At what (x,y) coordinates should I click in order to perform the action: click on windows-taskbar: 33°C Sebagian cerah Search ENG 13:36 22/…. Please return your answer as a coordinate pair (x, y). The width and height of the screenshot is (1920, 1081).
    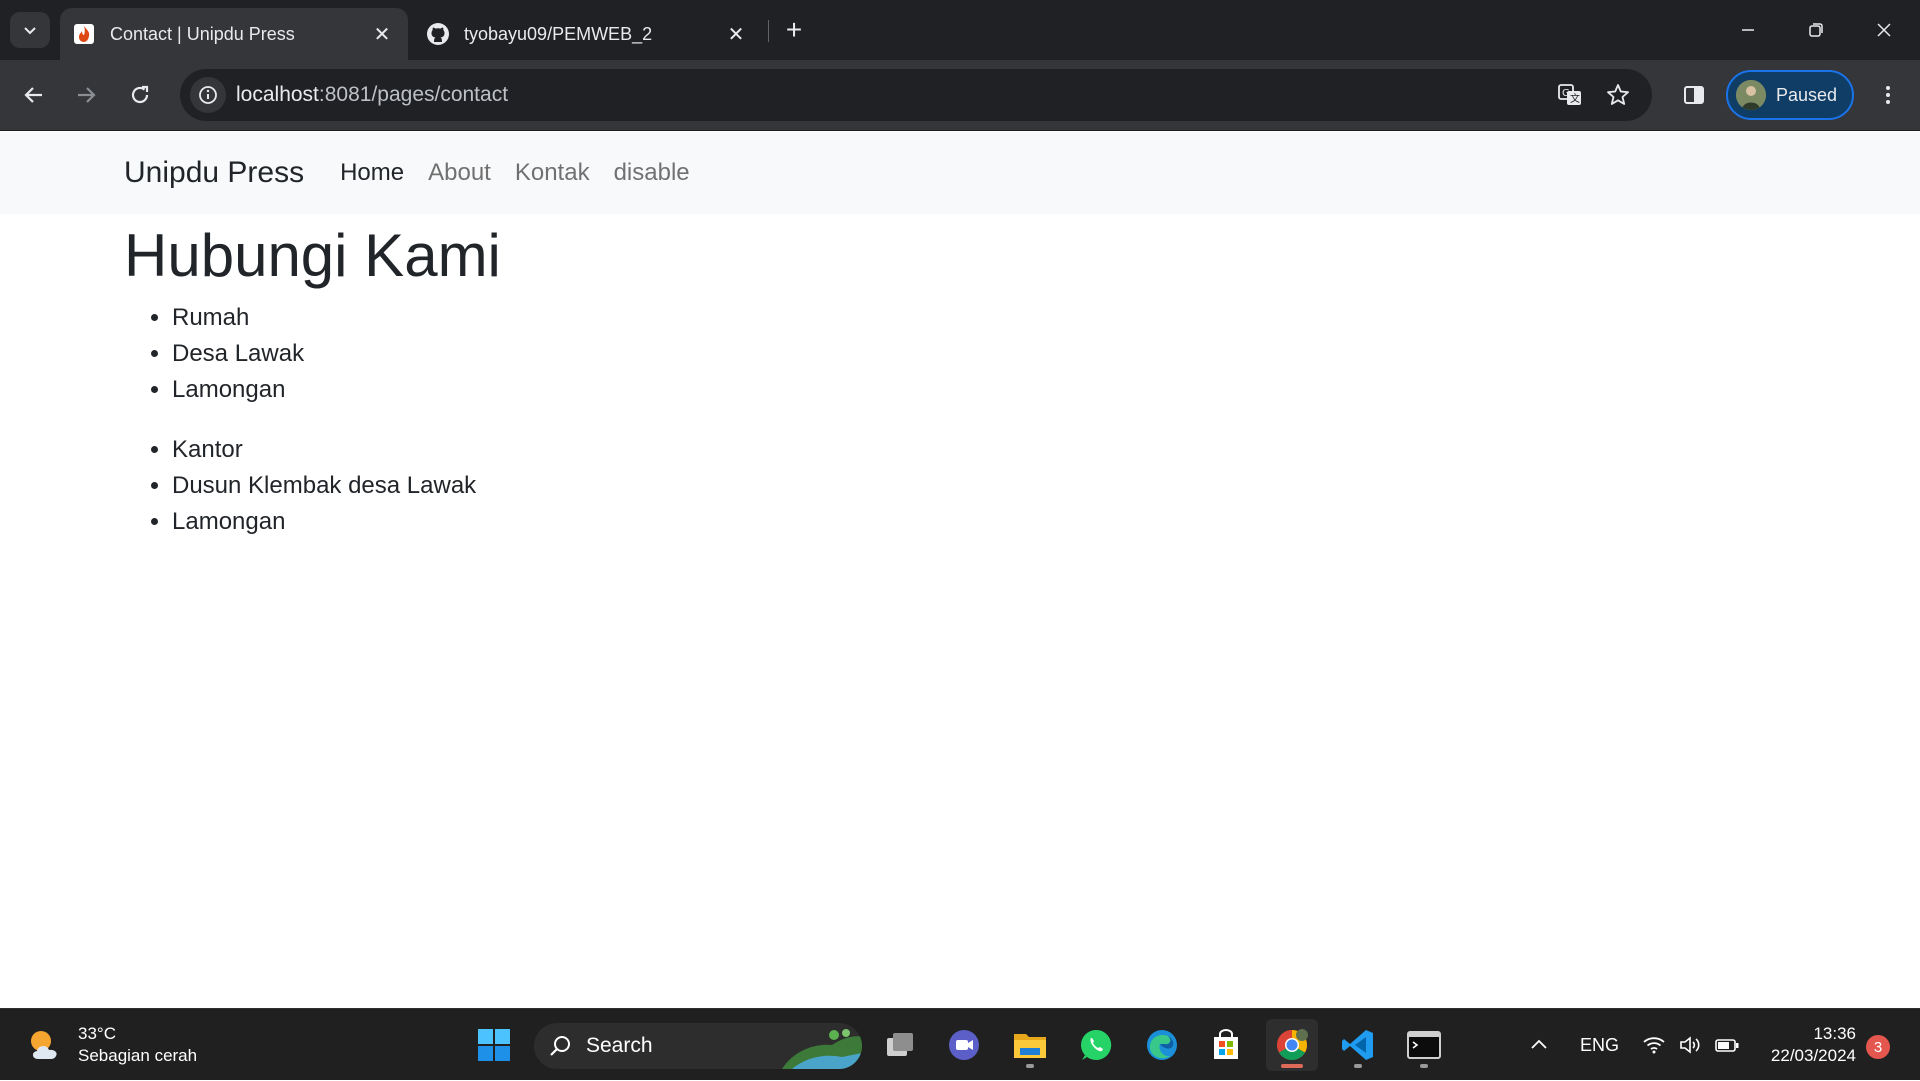
    Looking at the image, I should click on (960, 1044).